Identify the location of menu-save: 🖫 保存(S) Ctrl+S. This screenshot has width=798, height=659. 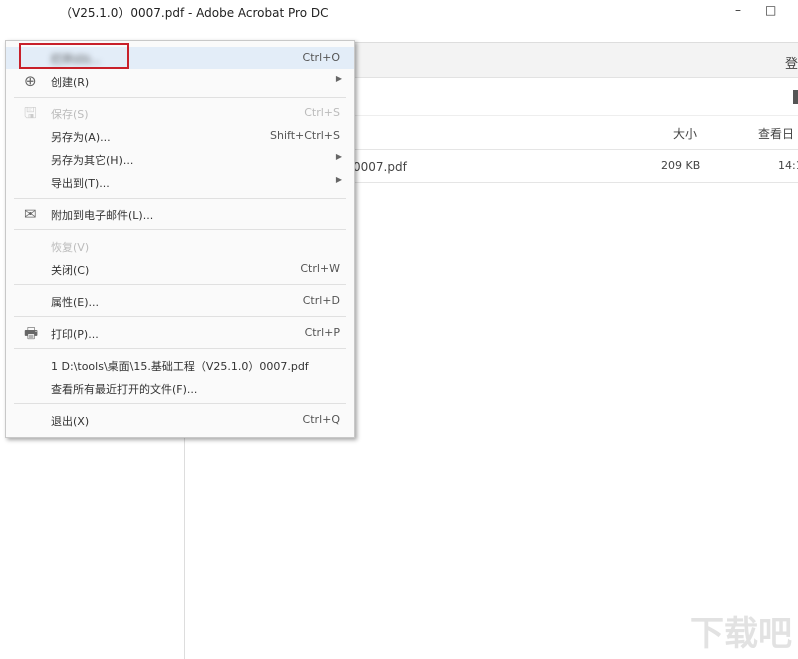
(180, 113).